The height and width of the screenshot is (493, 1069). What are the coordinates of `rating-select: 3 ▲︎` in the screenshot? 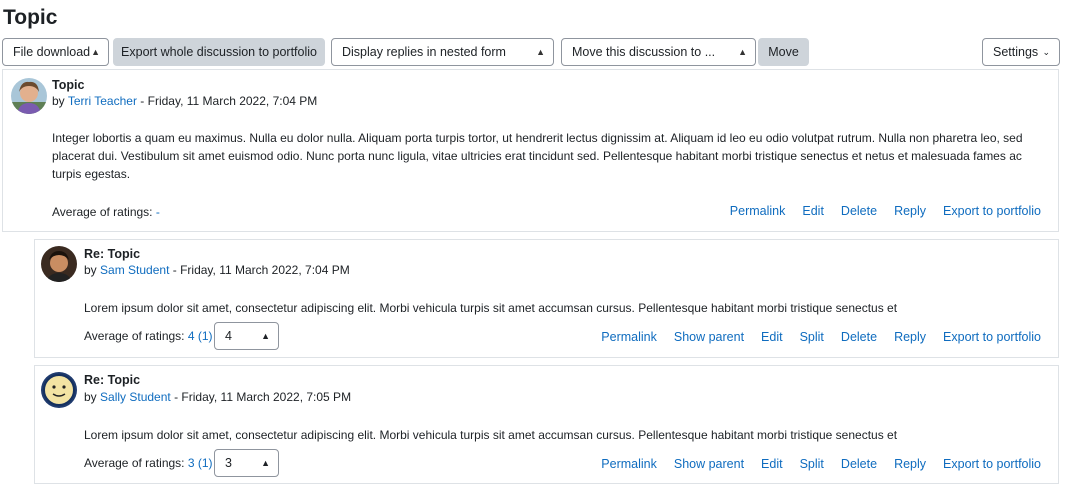 It's located at (246, 463).